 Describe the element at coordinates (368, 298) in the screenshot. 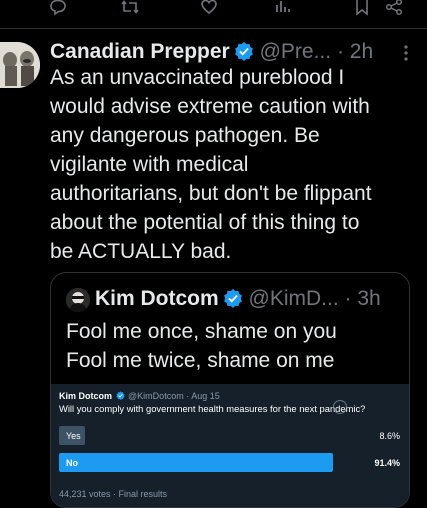

I see `quote-timestamp: 3h` at that location.